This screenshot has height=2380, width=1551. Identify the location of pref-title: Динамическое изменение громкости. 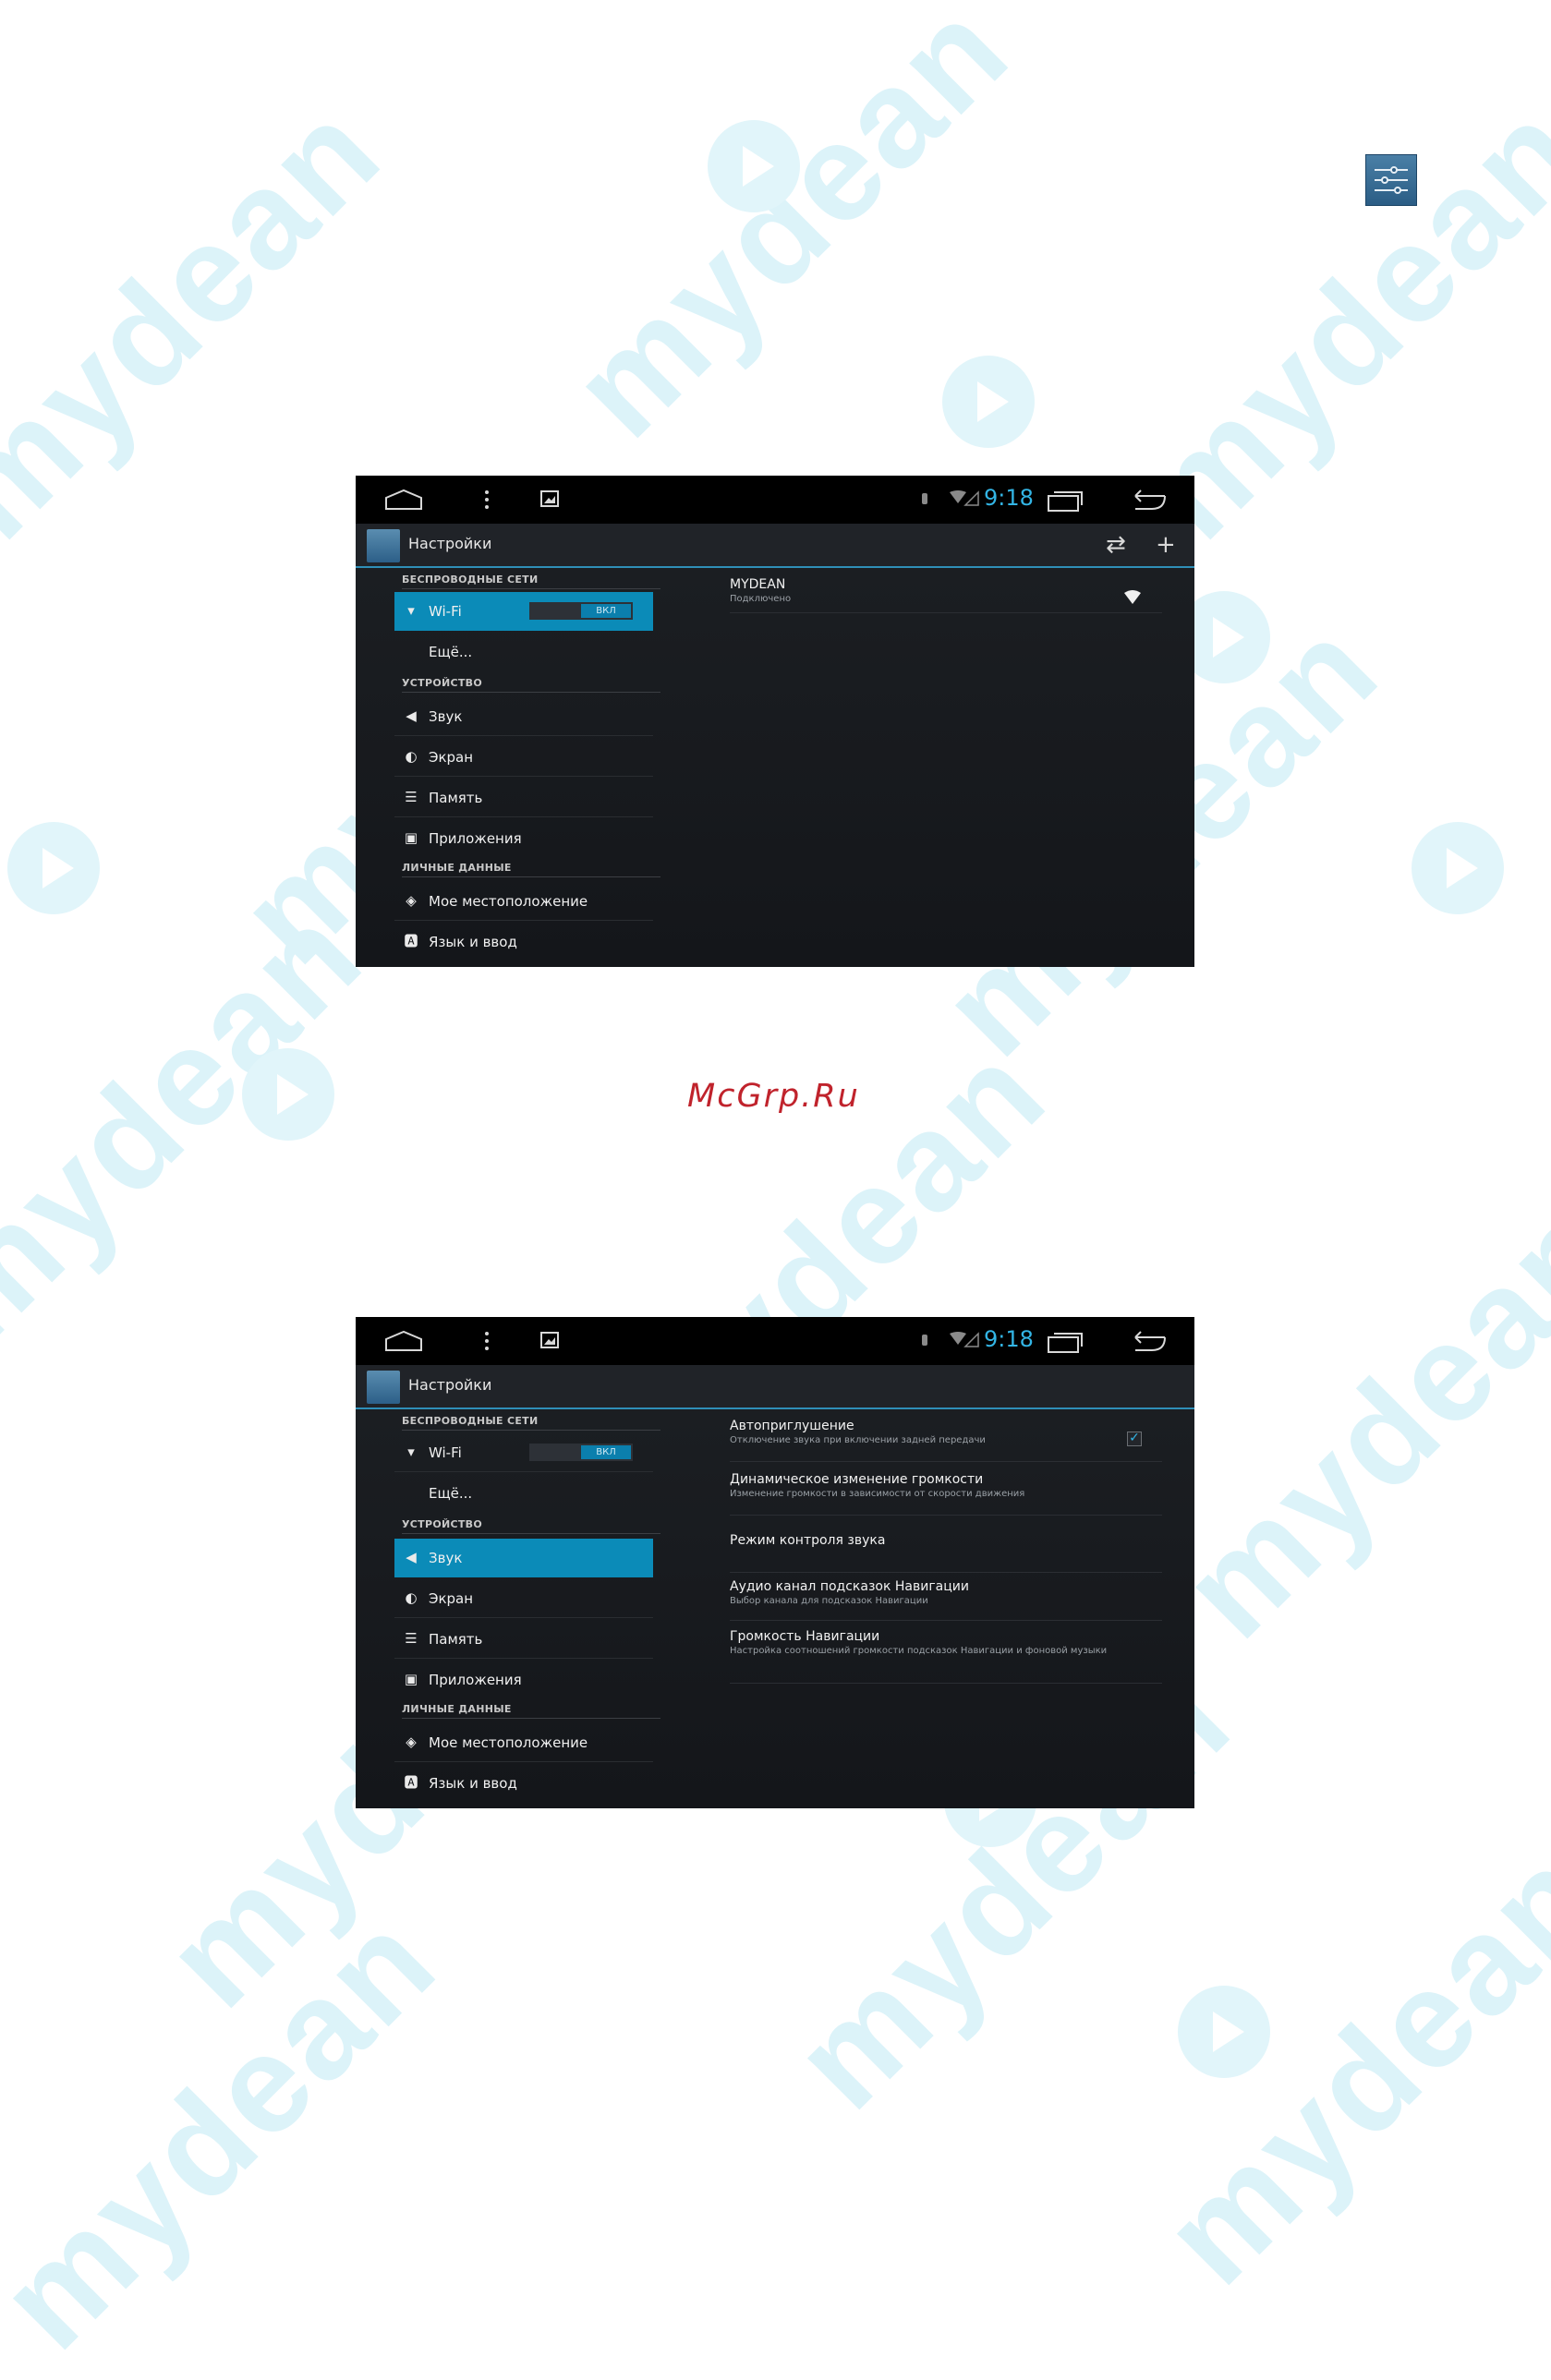
(857, 1479).